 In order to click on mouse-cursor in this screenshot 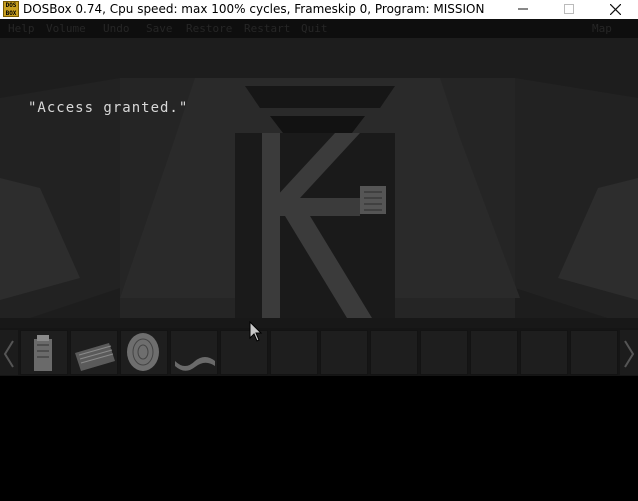, I will do `click(256, 333)`.